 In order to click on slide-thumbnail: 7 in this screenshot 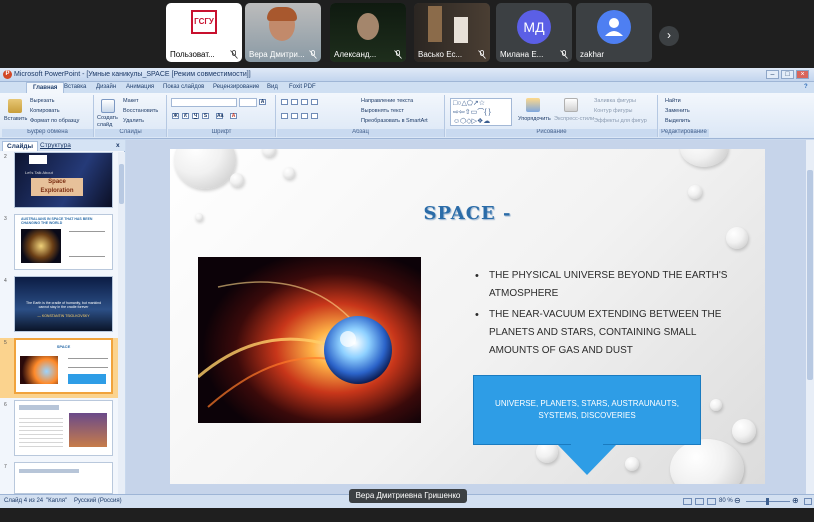, I will do `click(59, 492)`.